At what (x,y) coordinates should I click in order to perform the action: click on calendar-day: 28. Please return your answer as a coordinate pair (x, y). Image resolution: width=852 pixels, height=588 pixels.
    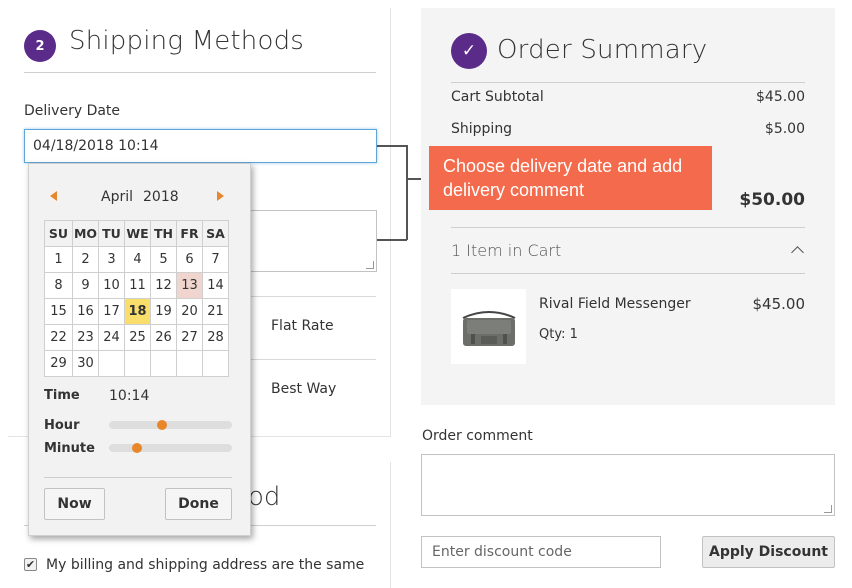
    Looking at the image, I should click on (215, 337).